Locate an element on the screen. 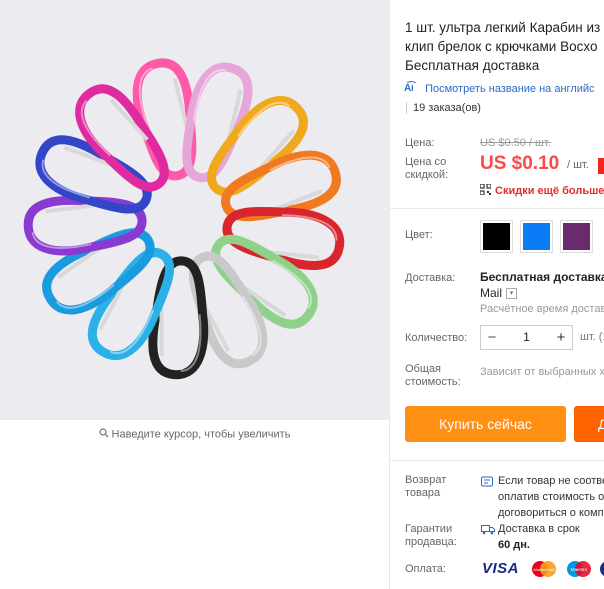 This screenshot has height=589, width=604. mastercard-wordmark: MasterCard is located at coordinates (544, 569).